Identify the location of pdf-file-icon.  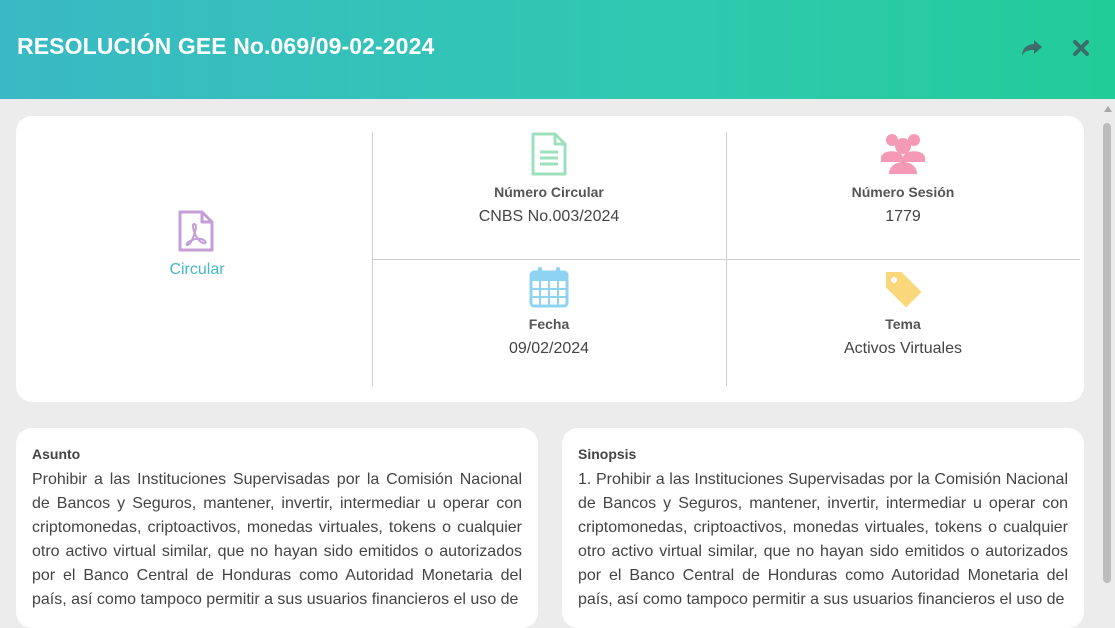
(196, 231).